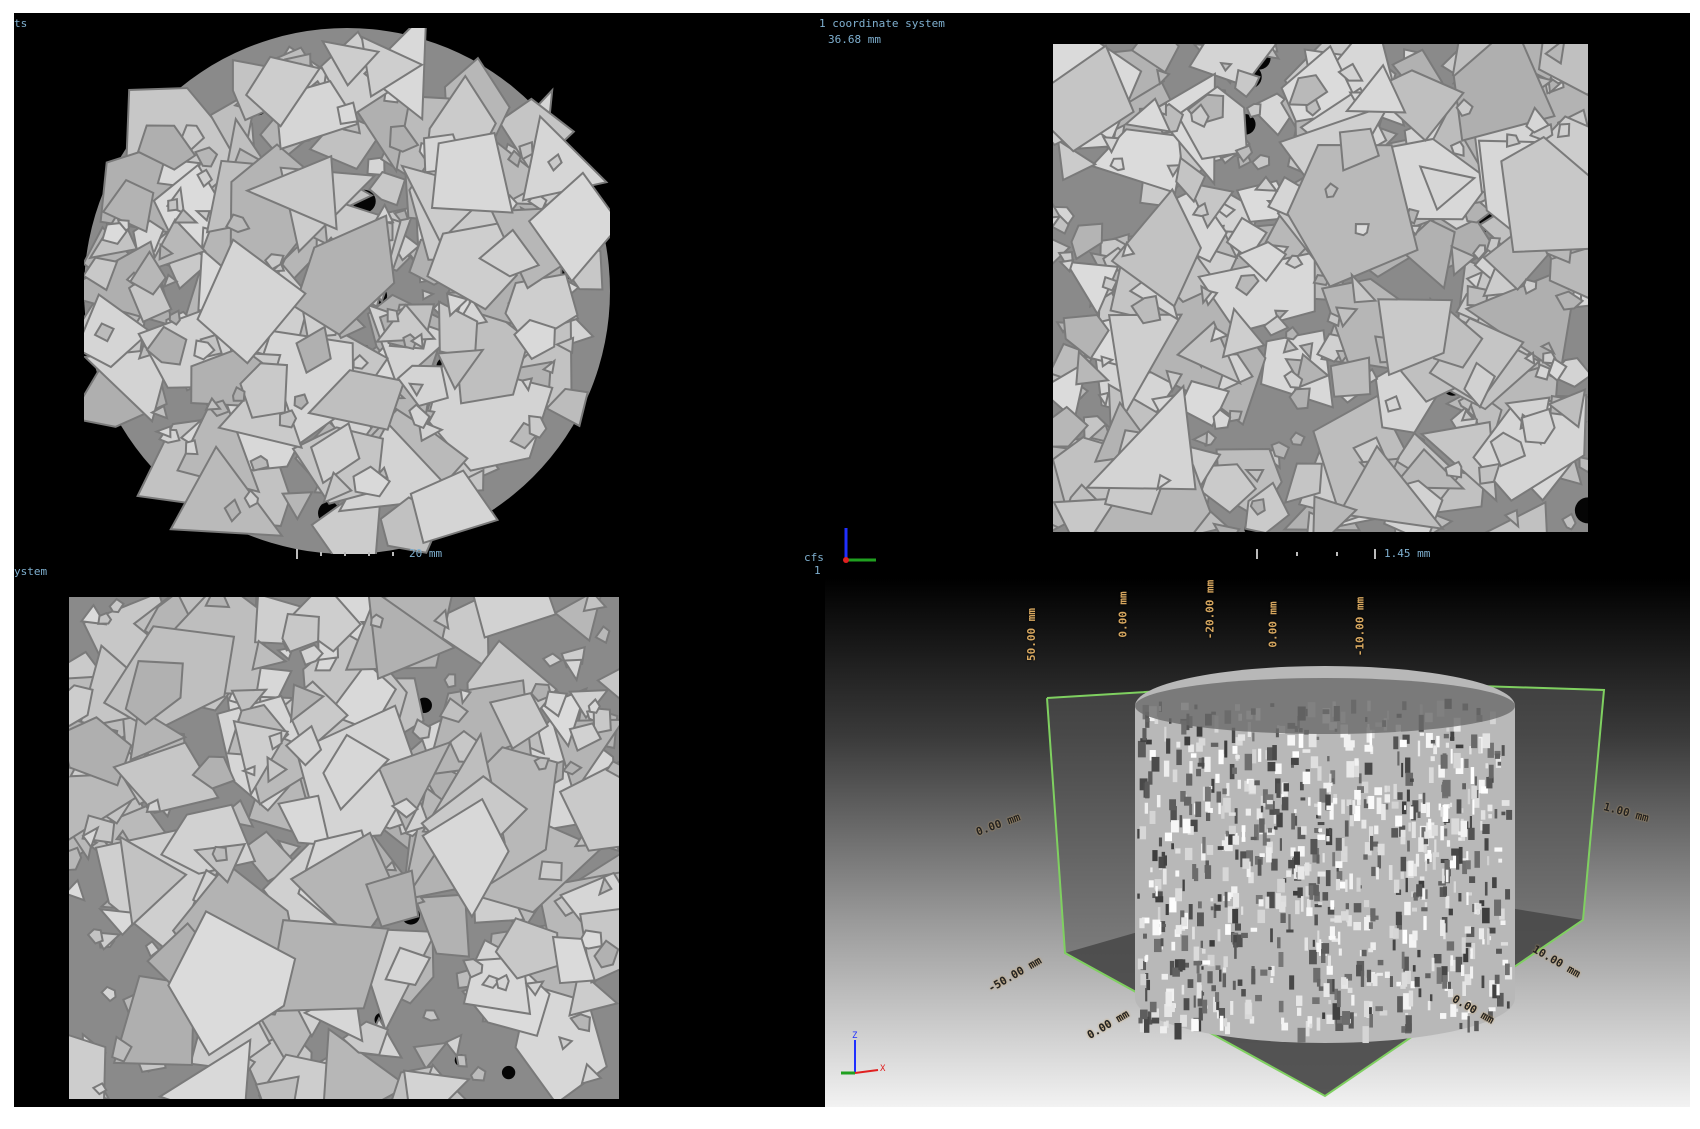 The height and width of the screenshot is (1129, 1700). What do you see at coordinates (426, 553) in the screenshot?
I see `axial-scale-label: 20 mm` at bounding box center [426, 553].